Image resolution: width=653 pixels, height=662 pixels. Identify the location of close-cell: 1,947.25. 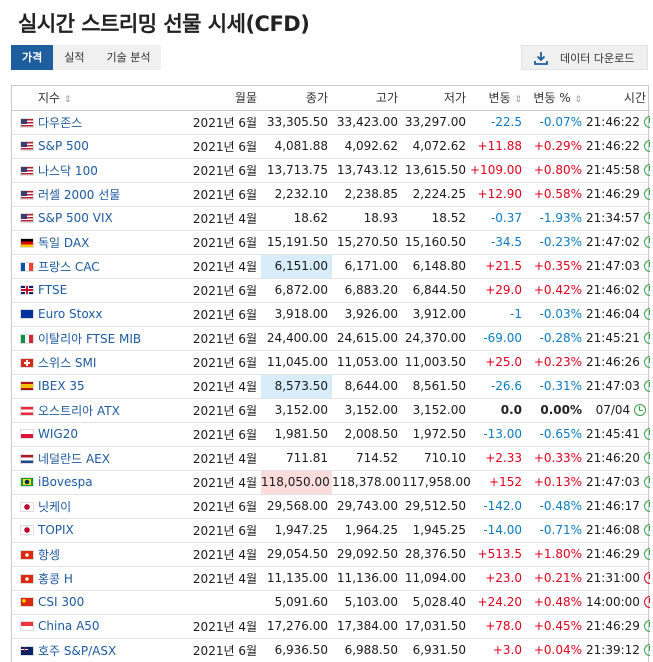
(296, 530).